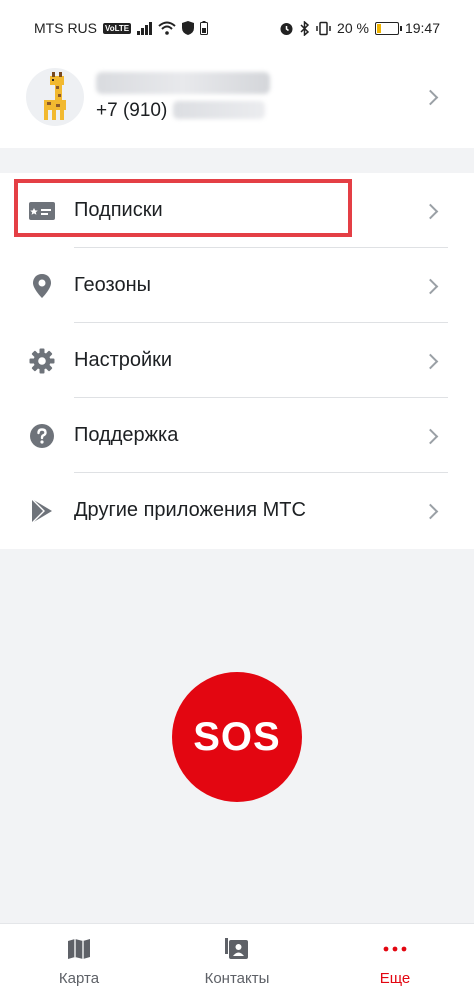 The height and width of the screenshot is (998, 474). I want to click on highlight-box, so click(183, 208).